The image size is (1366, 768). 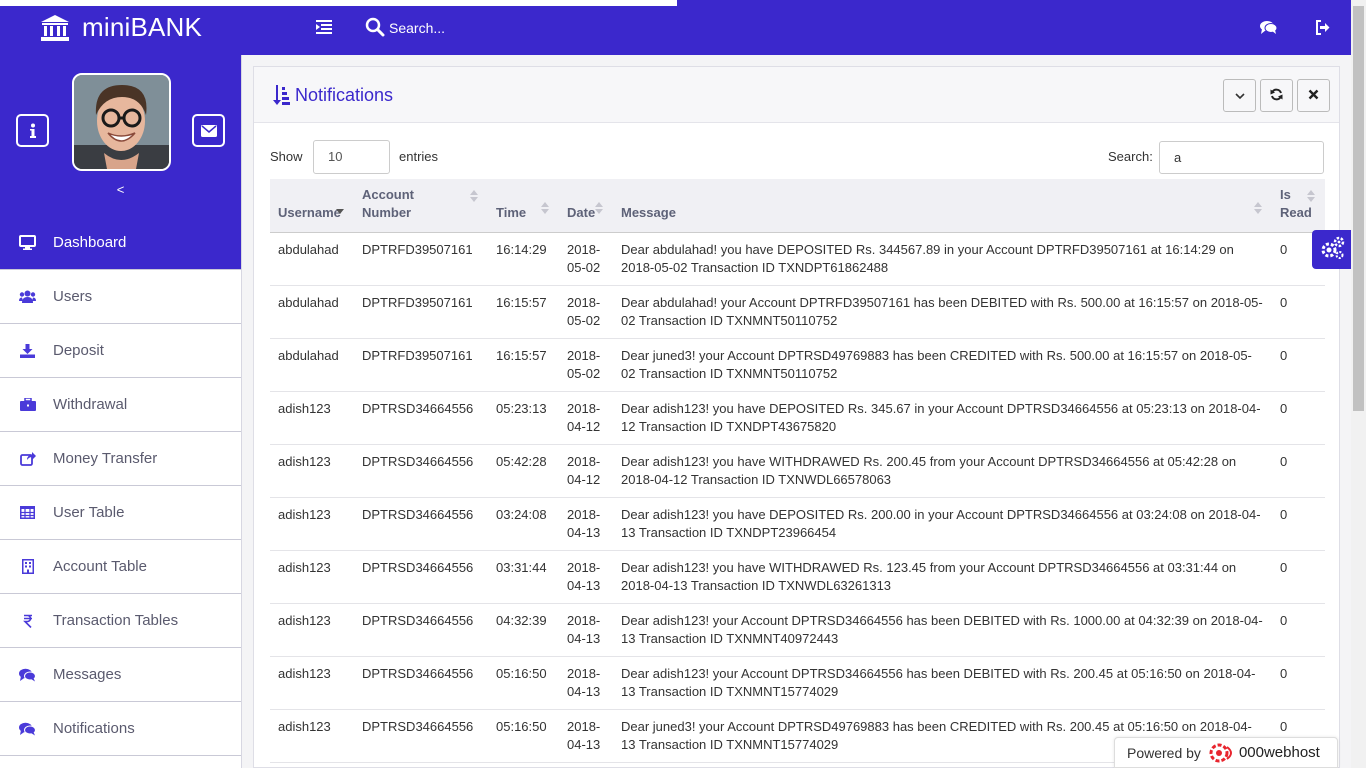 I want to click on column-header-date: Date, so click(x=586, y=206).